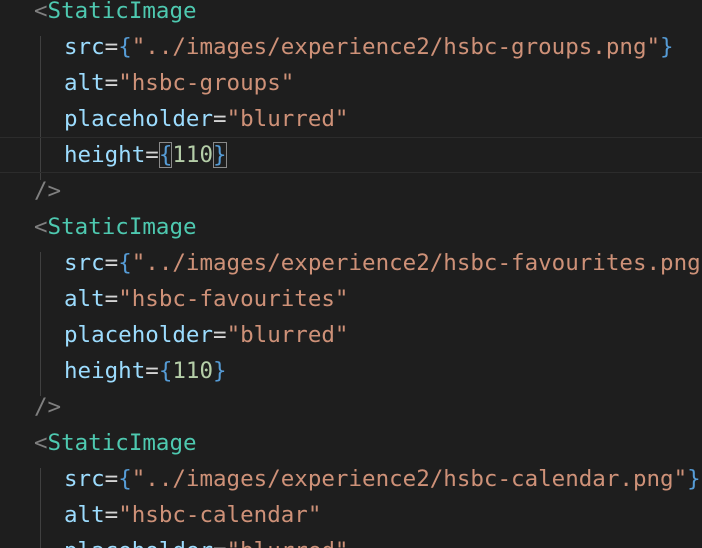  Describe the element at coordinates (193, 515) in the screenshot. I see `alt-attribute: alt="hsbc-calendar"` at that location.